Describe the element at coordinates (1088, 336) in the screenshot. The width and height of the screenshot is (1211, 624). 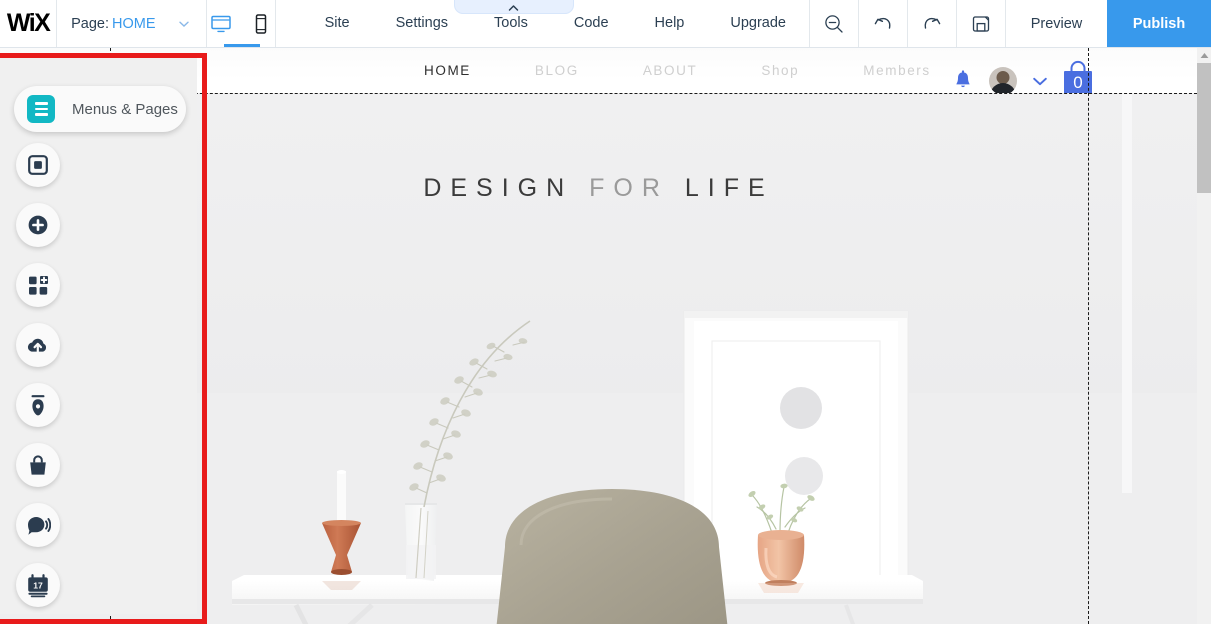
I see `guide-line-right` at that location.